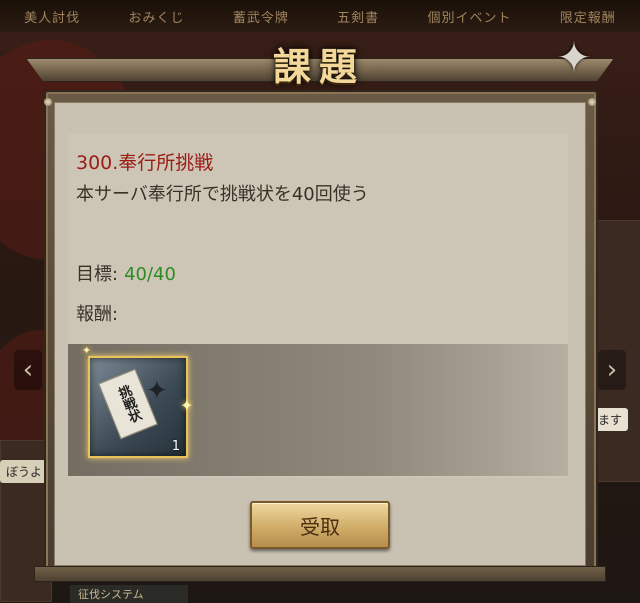 The width and height of the screenshot is (640, 603). I want to click on chevron-right-icon: ›, so click(612, 370).